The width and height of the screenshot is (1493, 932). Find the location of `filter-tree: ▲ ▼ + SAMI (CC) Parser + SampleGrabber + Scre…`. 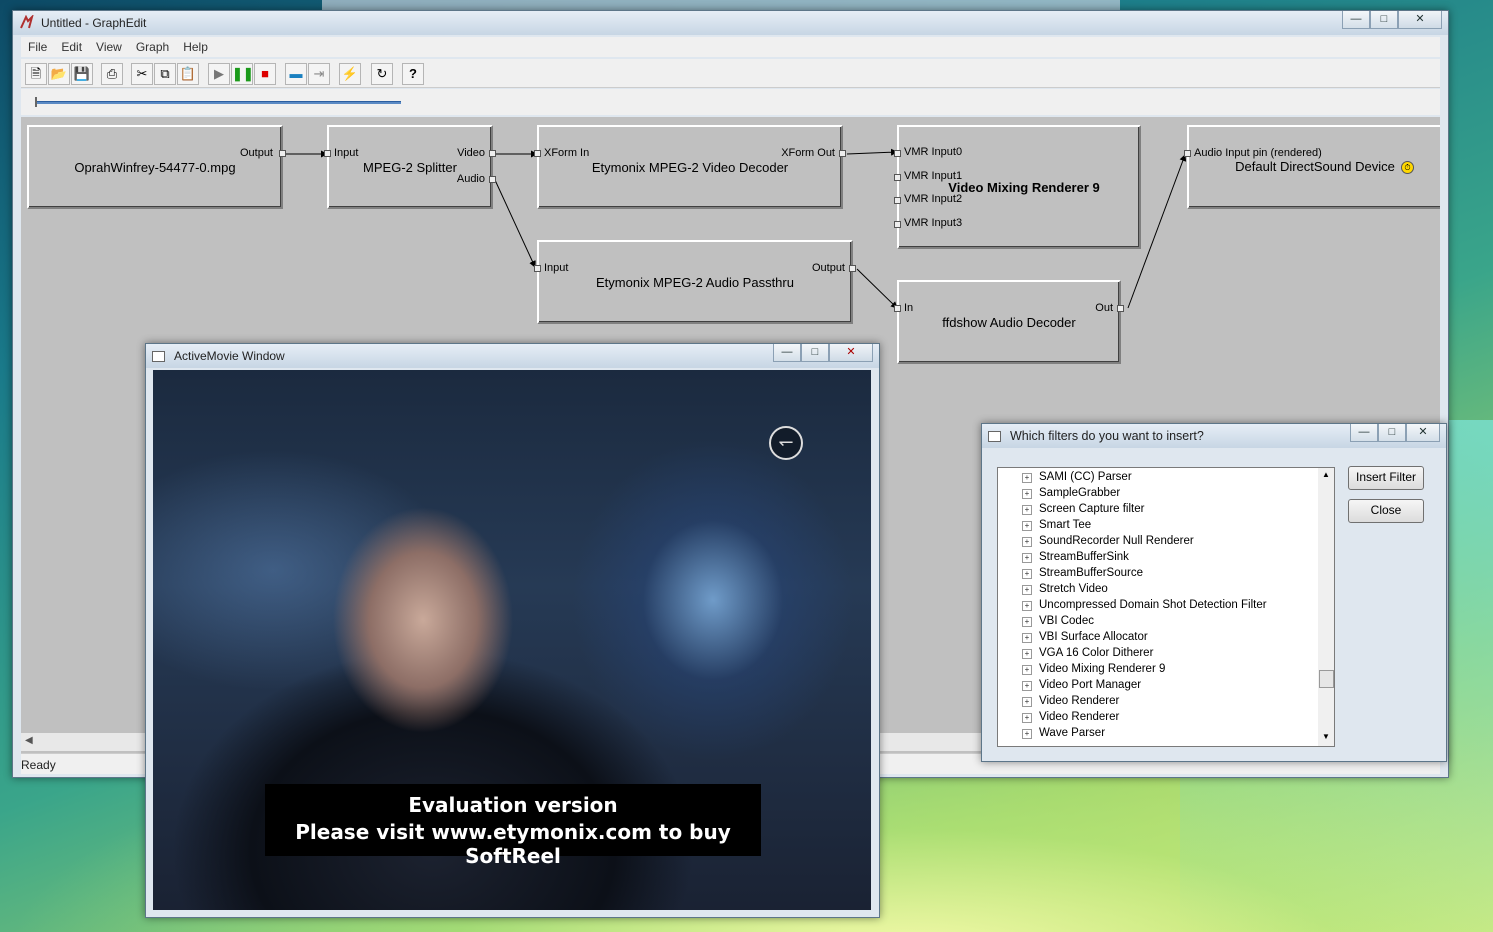

filter-tree: ▲ ▼ + SAMI (CC) Parser + SampleGrabber + Scre… is located at coordinates (1166, 607).